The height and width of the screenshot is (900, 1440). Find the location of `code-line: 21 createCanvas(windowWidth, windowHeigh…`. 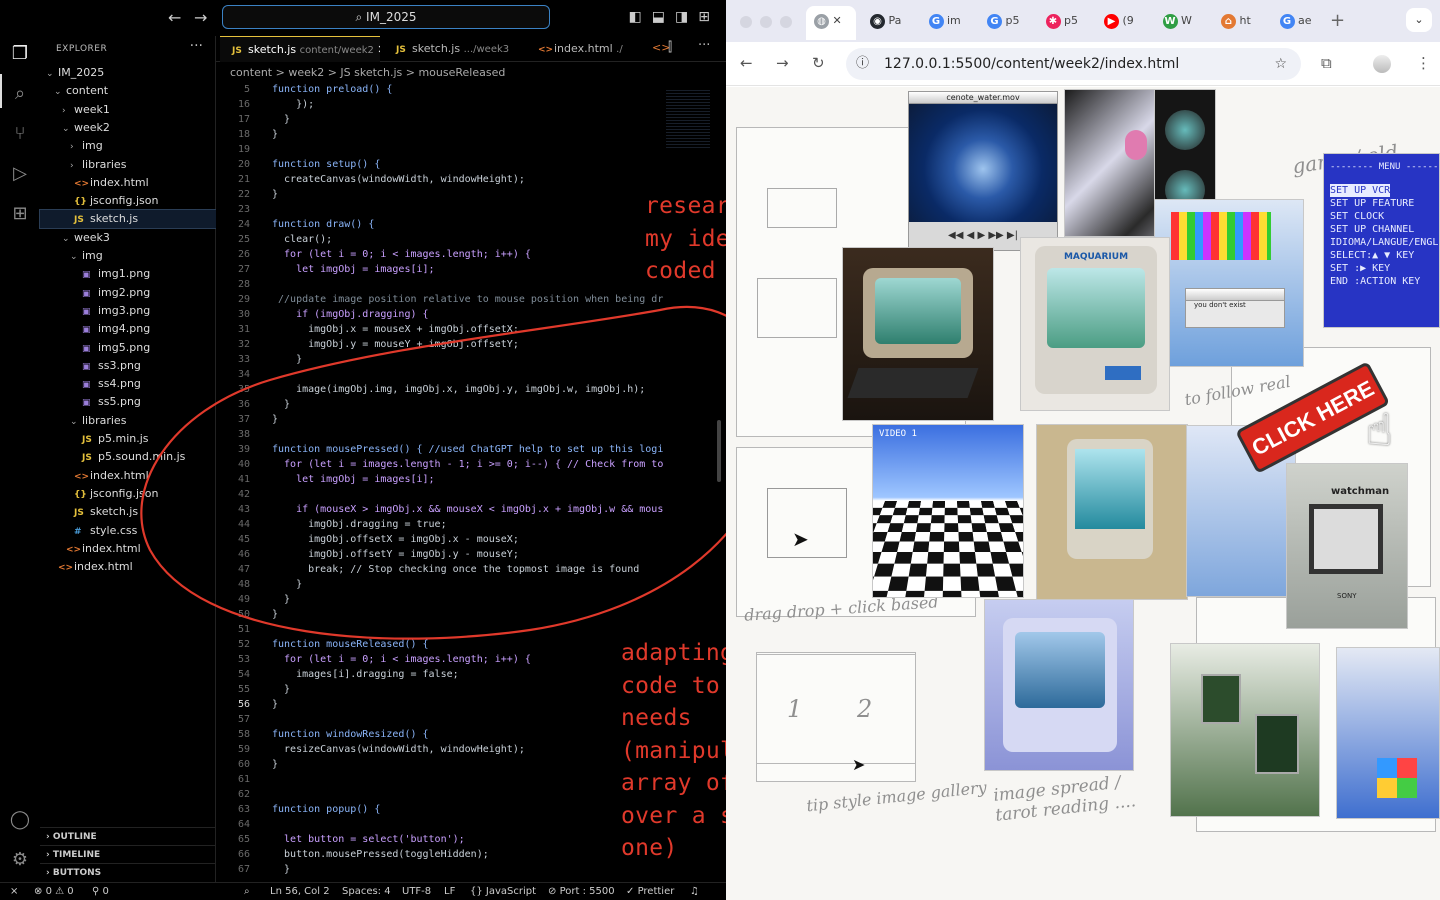

code-line: 21 createCanvas(windowWidth, windowHeigh… is located at coordinates (471, 179).